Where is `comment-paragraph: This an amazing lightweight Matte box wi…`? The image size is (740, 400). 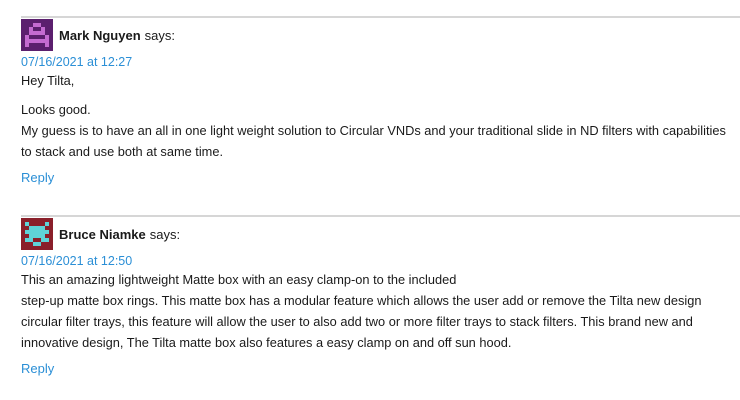 comment-paragraph: This an amazing lightweight Matte box wi… is located at coordinates (239, 279).